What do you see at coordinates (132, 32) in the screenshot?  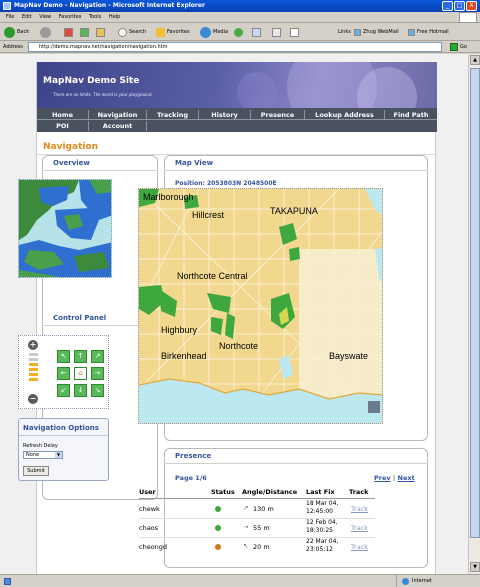 I see `search-button: Search` at bounding box center [132, 32].